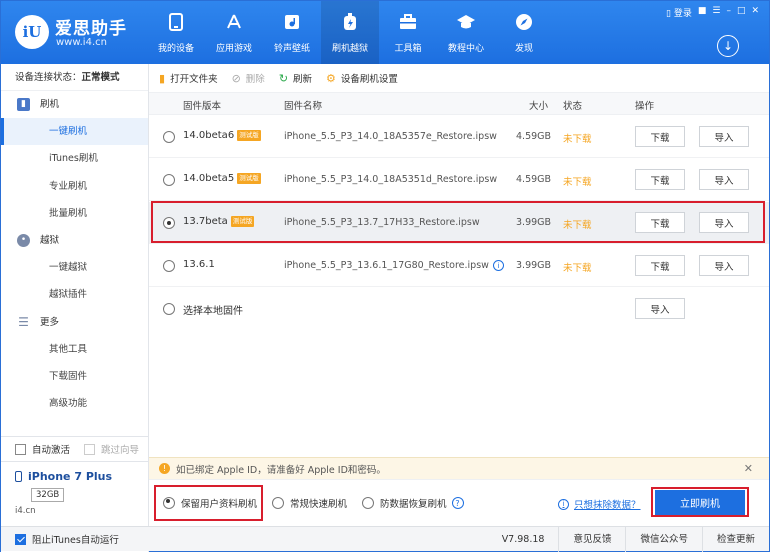  What do you see at coordinates (74, 213) in the screenshot?
I see `sidebar-item-batch-flash: 批量刷机` at bounding box center [74, 213].